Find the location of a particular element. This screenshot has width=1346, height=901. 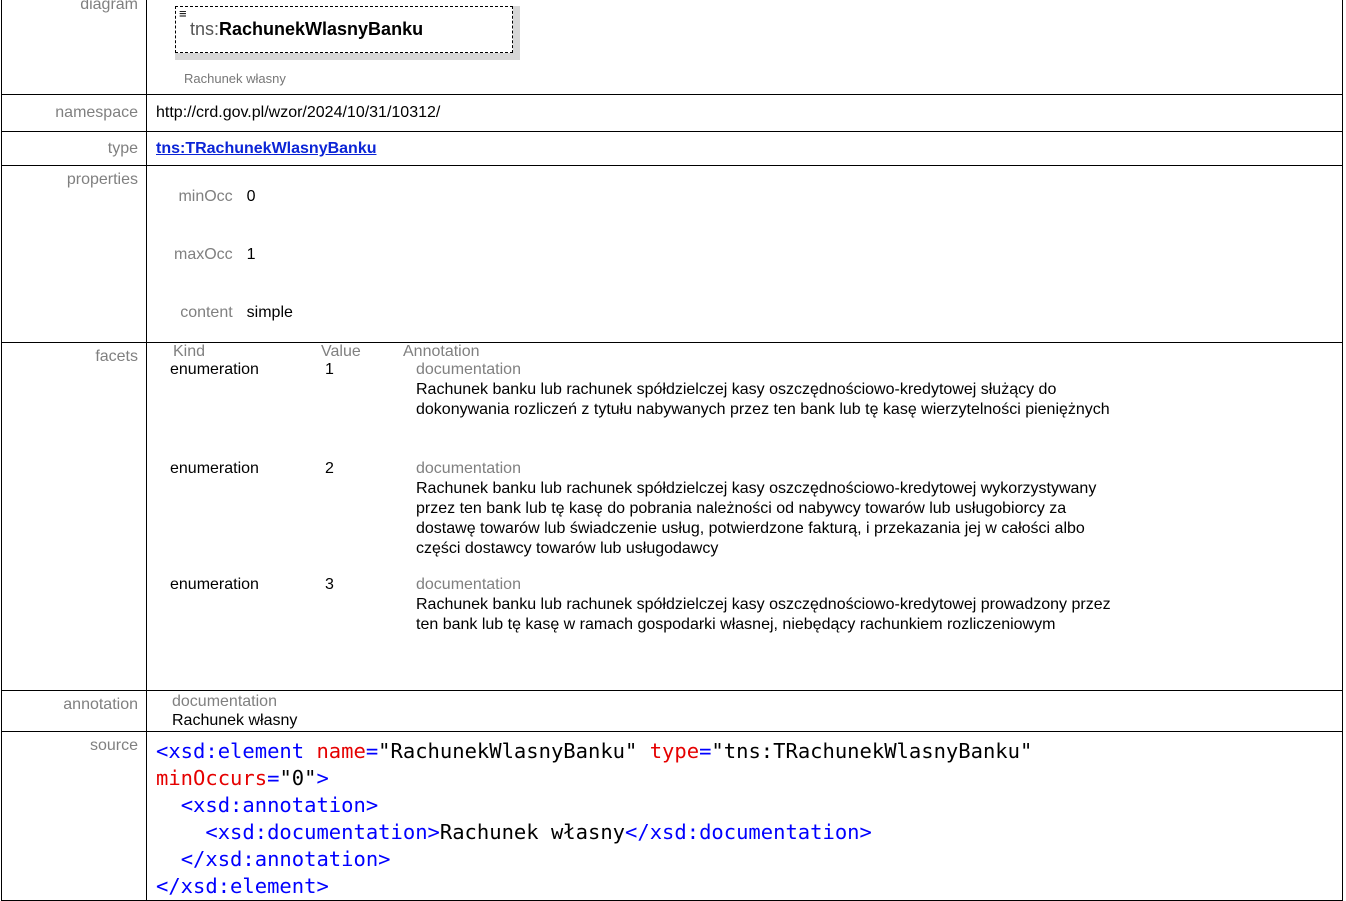

row-annotation: annotation documentation Rachunek własny is located at coordinates (672, 711).